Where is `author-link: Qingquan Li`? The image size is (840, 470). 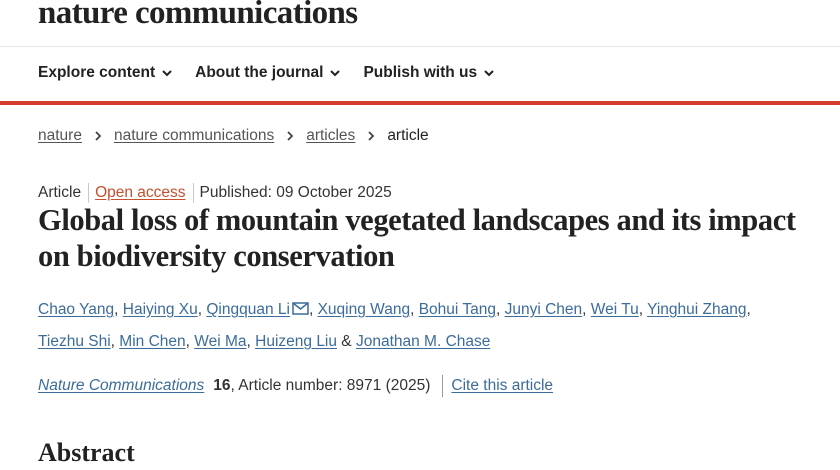
author-link: Qingquan Li is located at coordinates (248, 309).